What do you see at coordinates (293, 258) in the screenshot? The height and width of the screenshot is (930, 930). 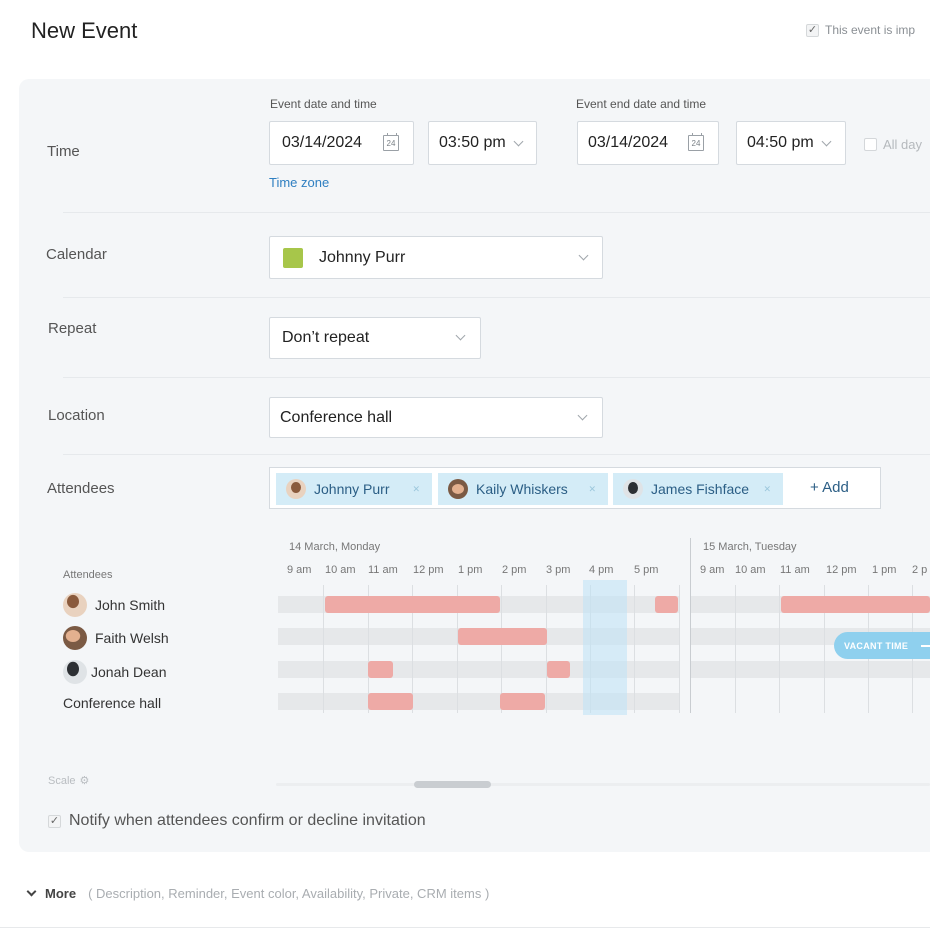 I see `calendar-color-swatch` at bounding box center [293, 258].